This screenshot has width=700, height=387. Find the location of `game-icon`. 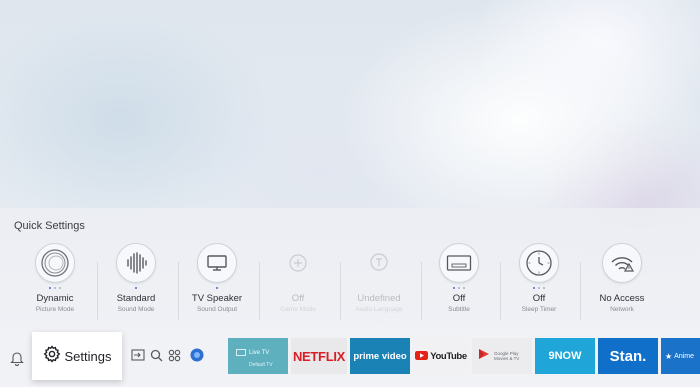

game-icon is located at coordinates (298, 263).